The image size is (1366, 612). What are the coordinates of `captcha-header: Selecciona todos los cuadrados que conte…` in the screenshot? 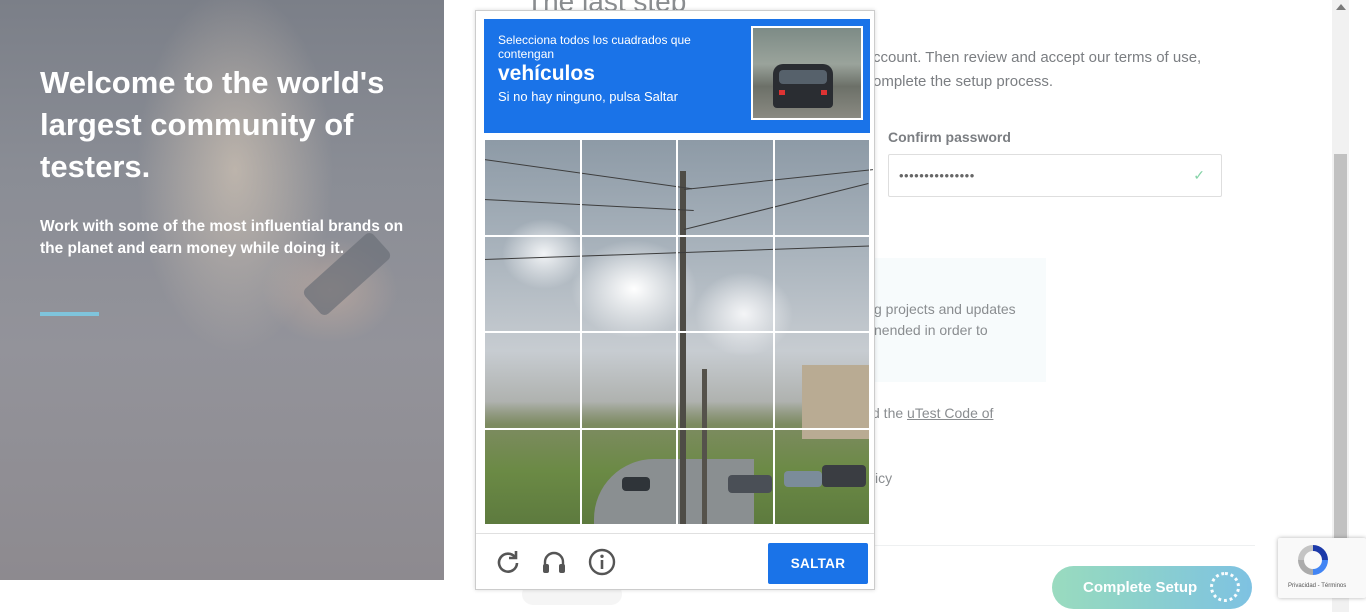 It's located at (677, 76).